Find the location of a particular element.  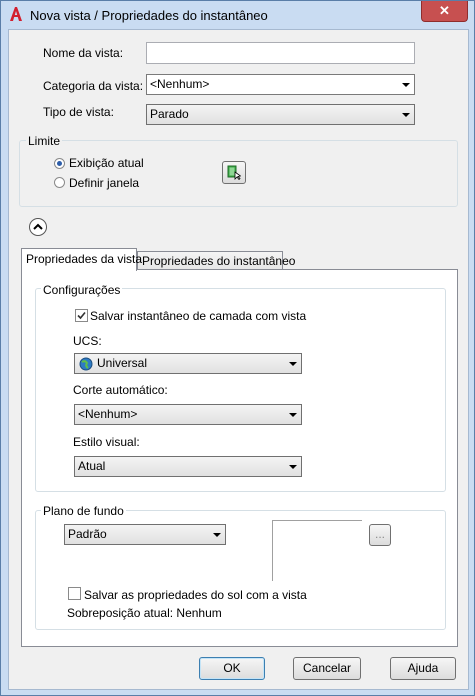

autocad-logo-icon is located at coordinates (16, 14).